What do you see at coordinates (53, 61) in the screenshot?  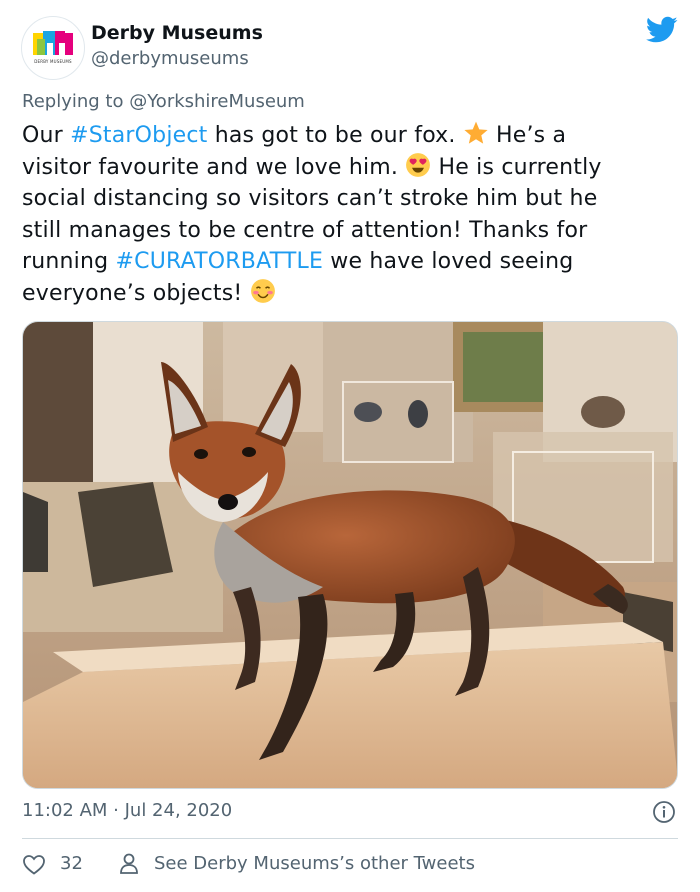 I see `avatar-caption: DERBY MUSEUMS` at bounding box center [53, 61].